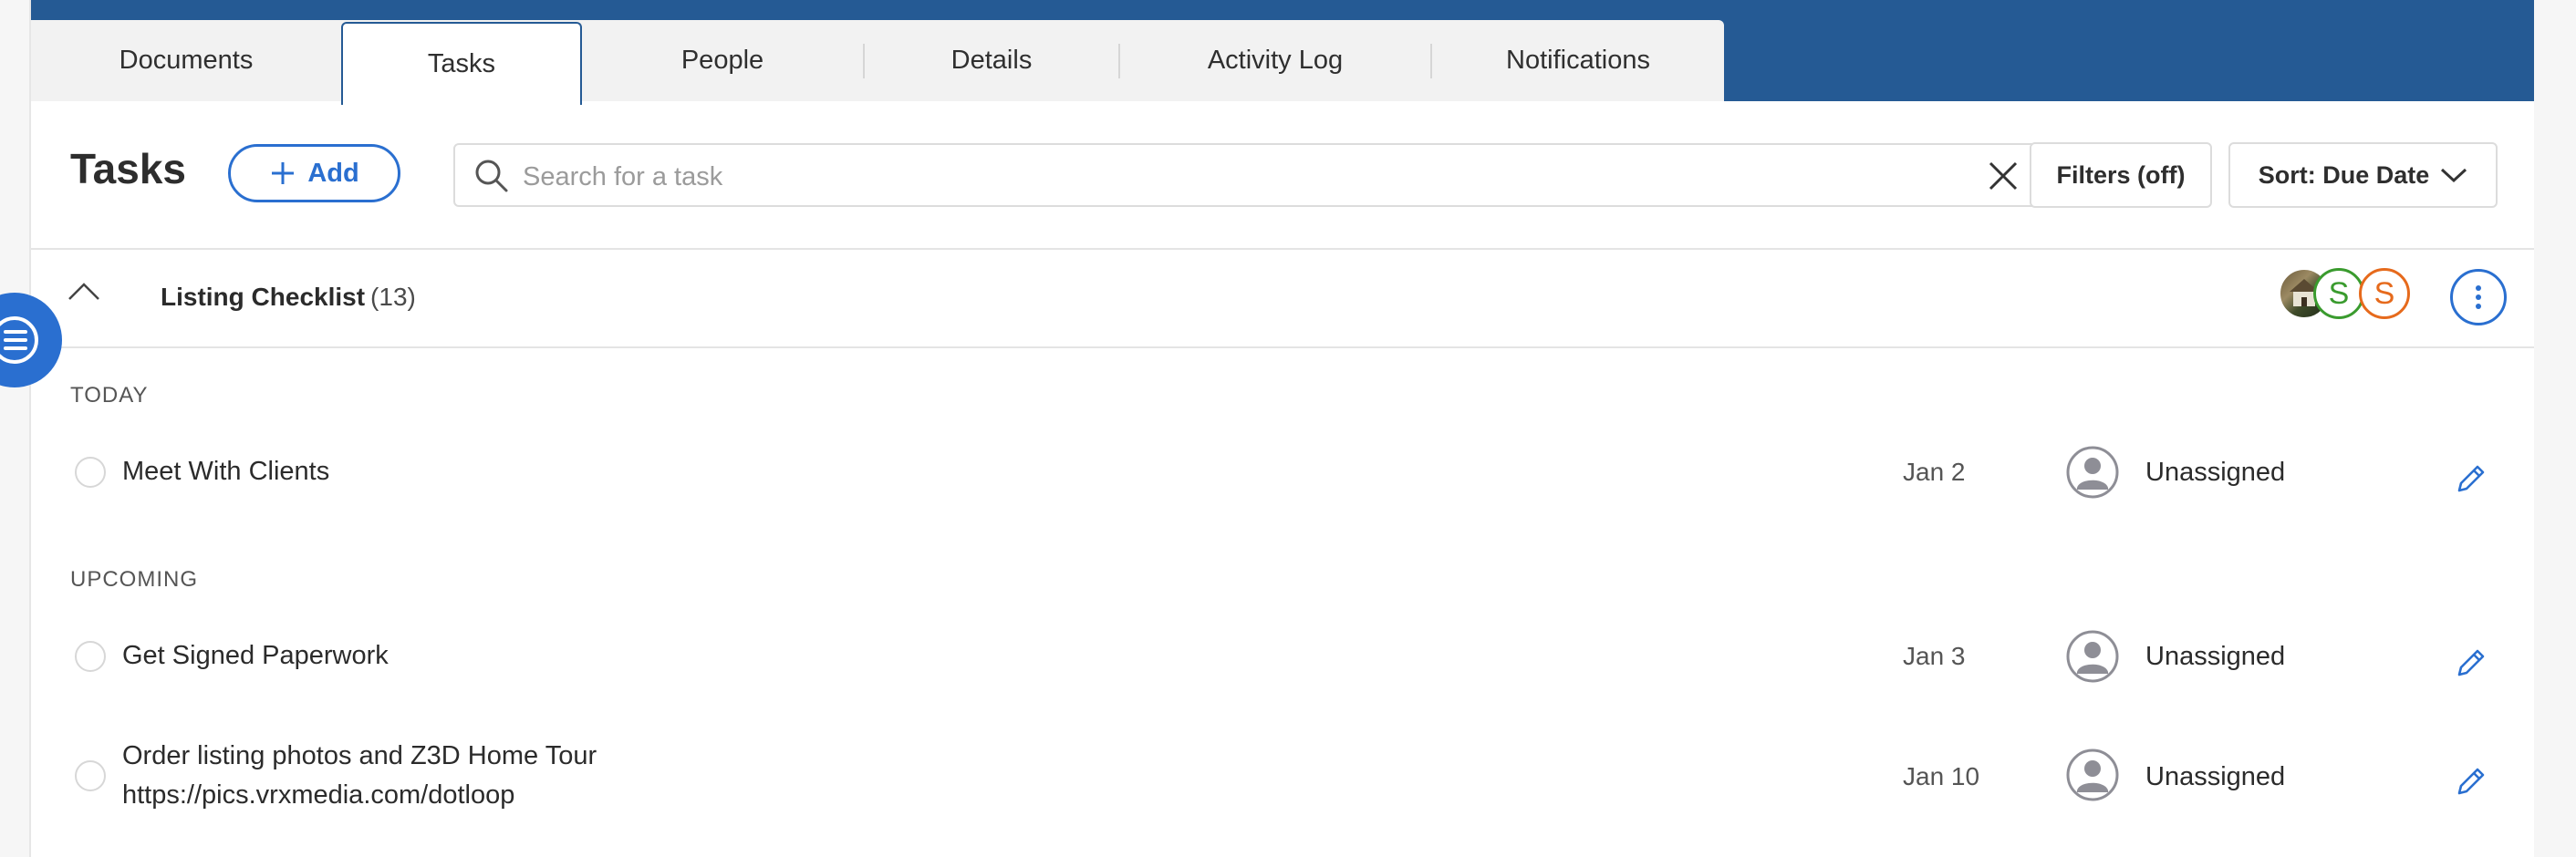 This screenshot has width=2576, height=857. What do you see at coordinates (359, 796) in the screenshot?
I see `task-link: https://pics.vrxmedia.com/dotloop` at bounding box center [359, 796].